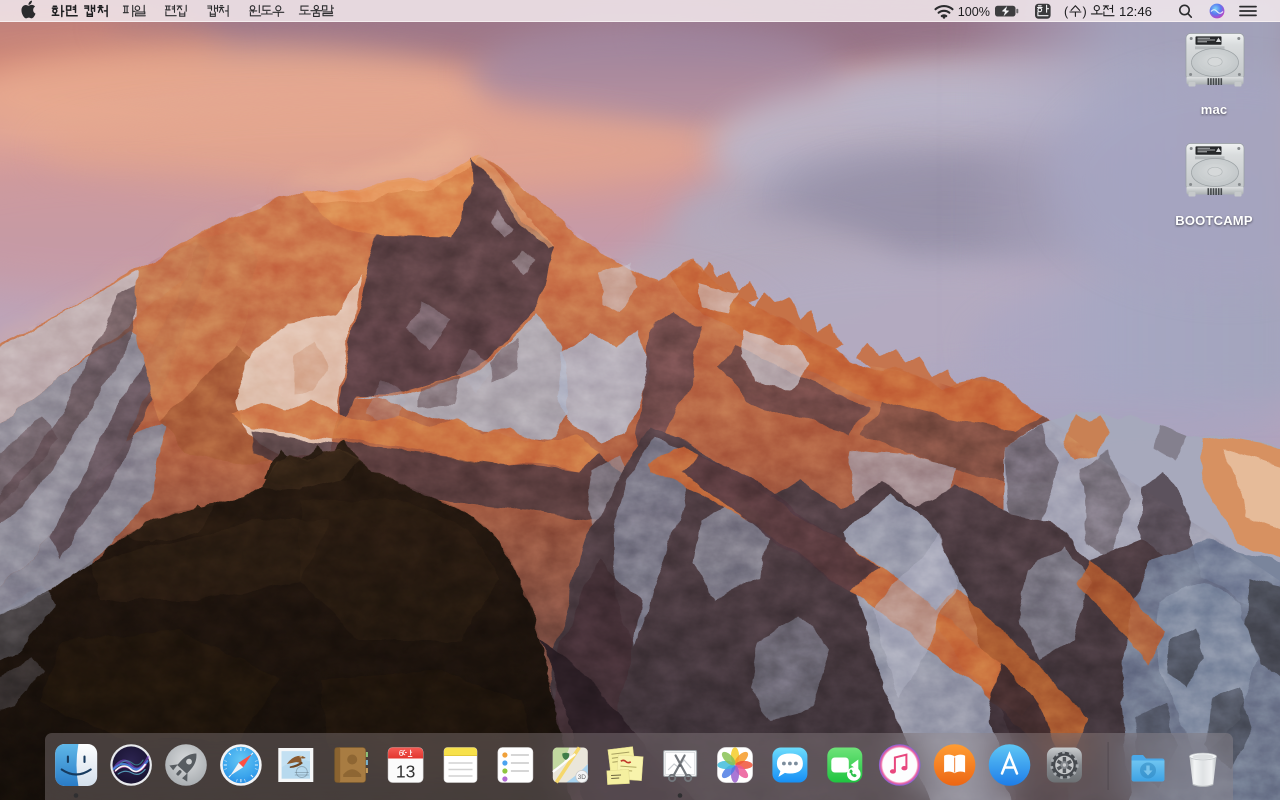 This screenshot has width=1280, height=800. What do you see at coordinates (974, 12) in the screenshot?
I see `svg-text: 100%` at bounding box center [974, 12].